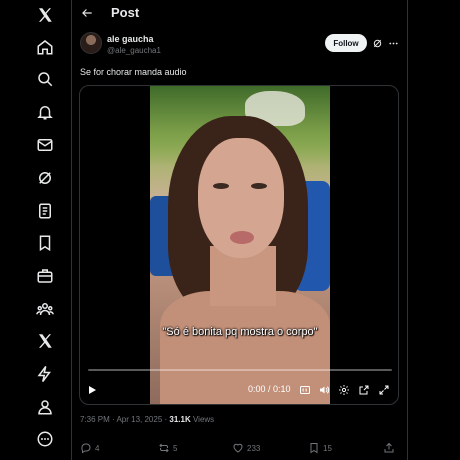 The height and width of the screenshot is (460, 460). I want to click on bell-icon, so click(45, 112).